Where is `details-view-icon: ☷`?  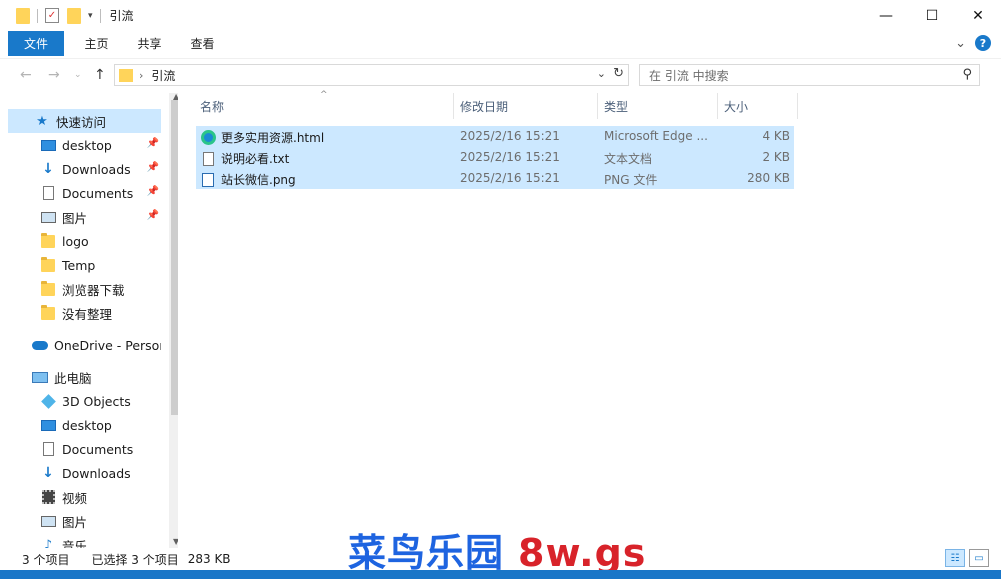
details-view-icon: ☷ is located at coordinates (955, 558).